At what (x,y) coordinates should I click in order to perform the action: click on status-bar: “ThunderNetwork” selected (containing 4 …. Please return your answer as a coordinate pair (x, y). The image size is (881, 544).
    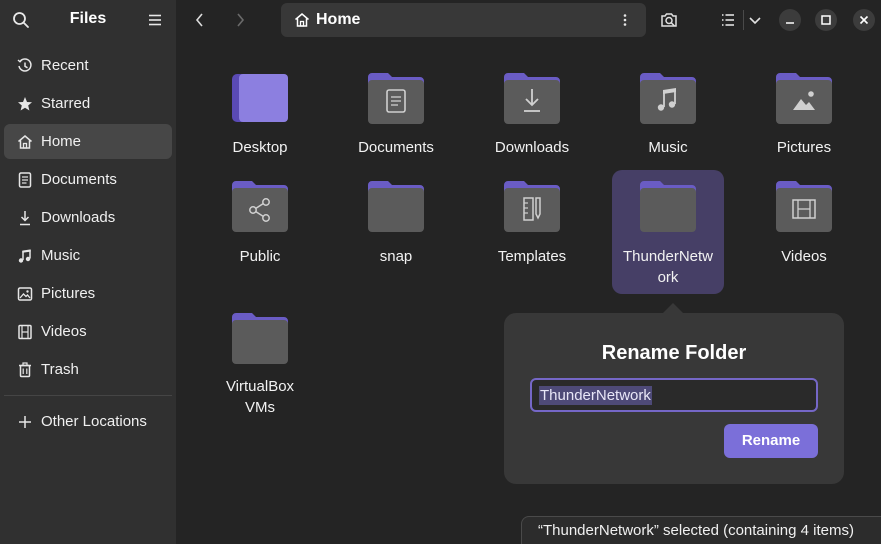
    Looking at the image, I should click on (701, 530).